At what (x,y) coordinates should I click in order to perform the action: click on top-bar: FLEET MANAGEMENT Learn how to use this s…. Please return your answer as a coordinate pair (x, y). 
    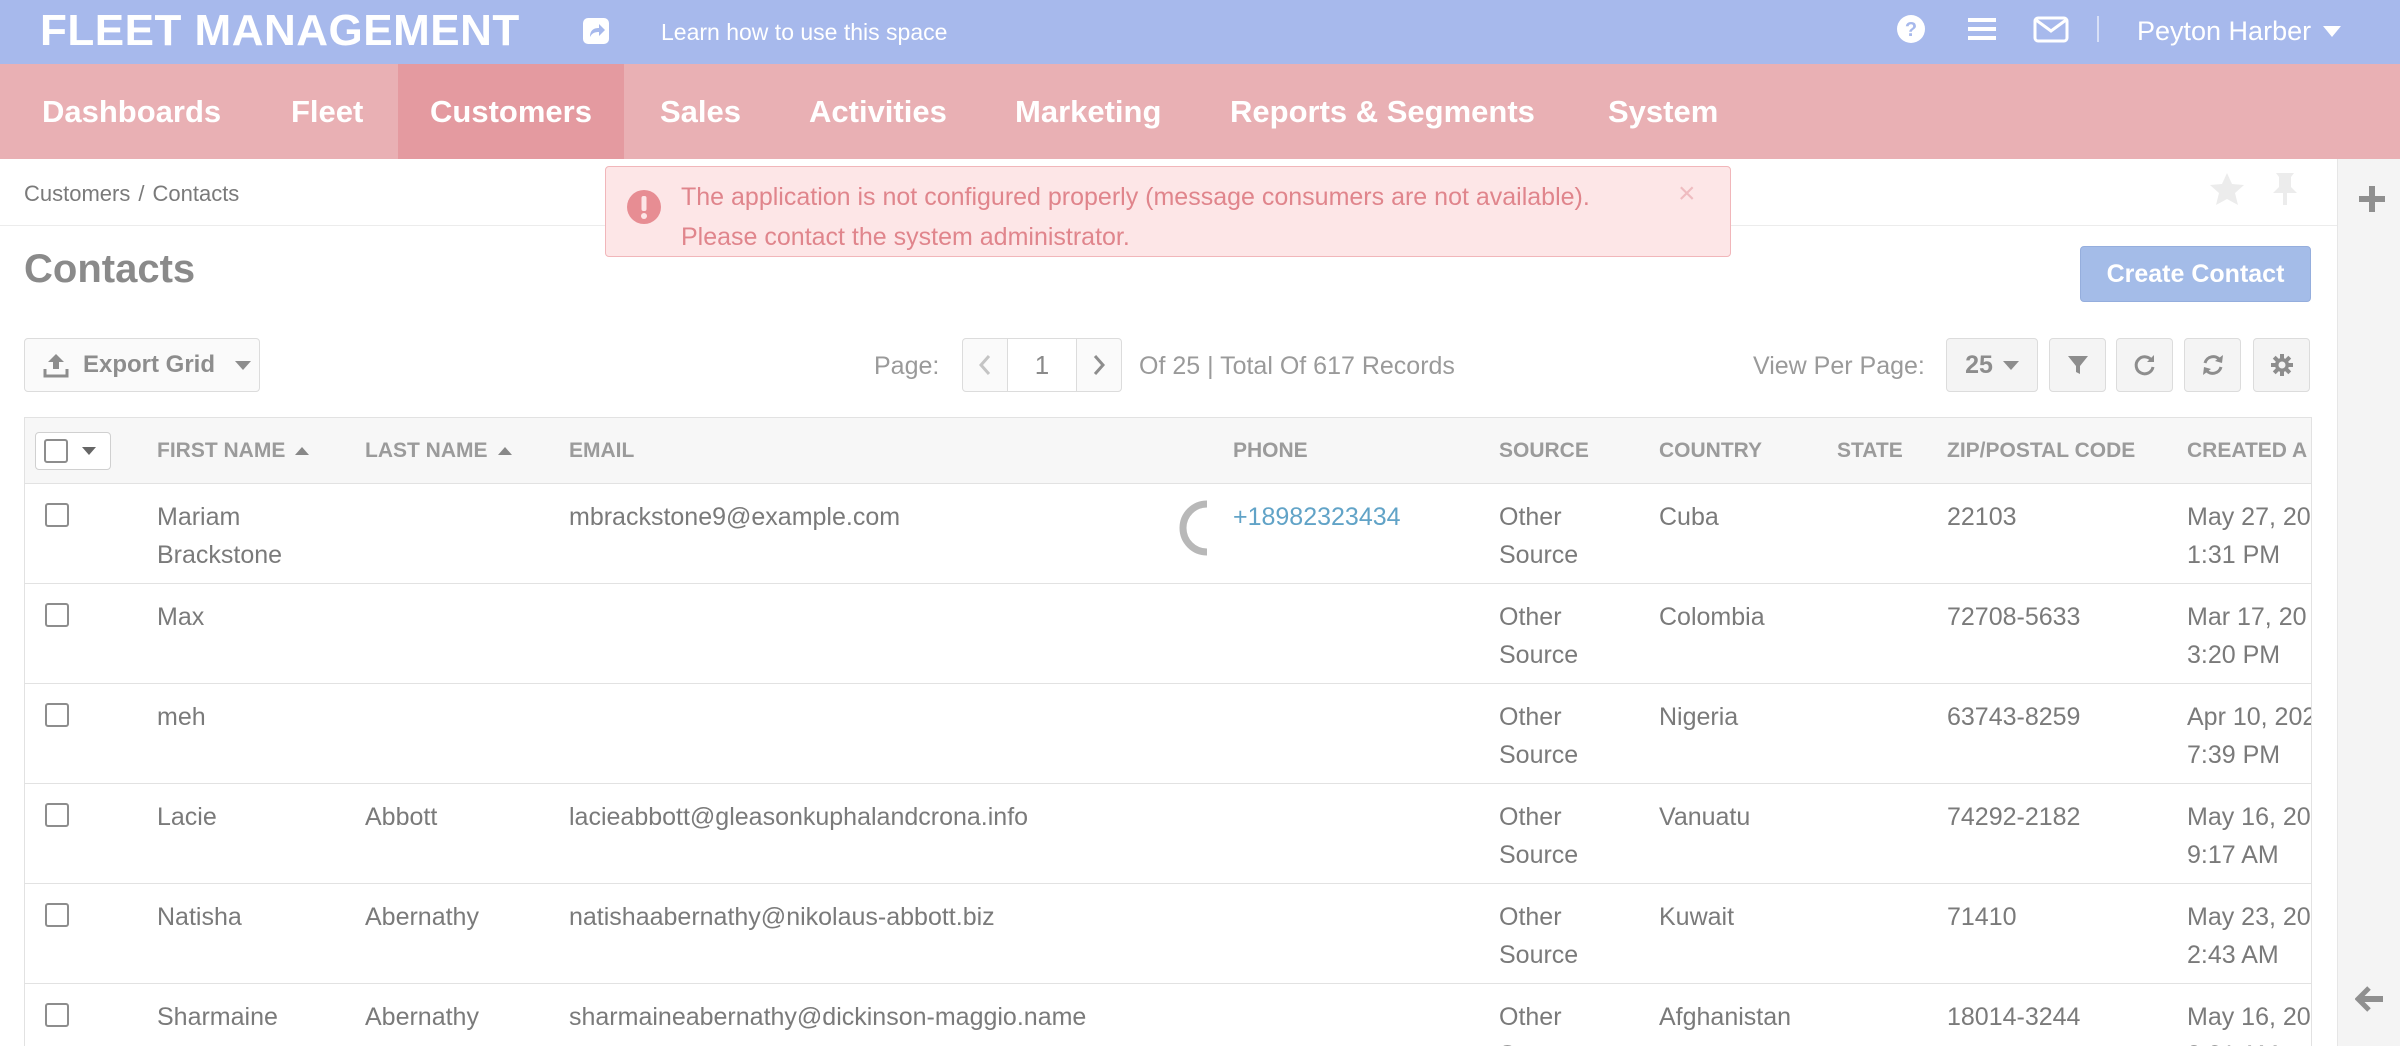
    Looking at the image, I should click on (1200, 32).